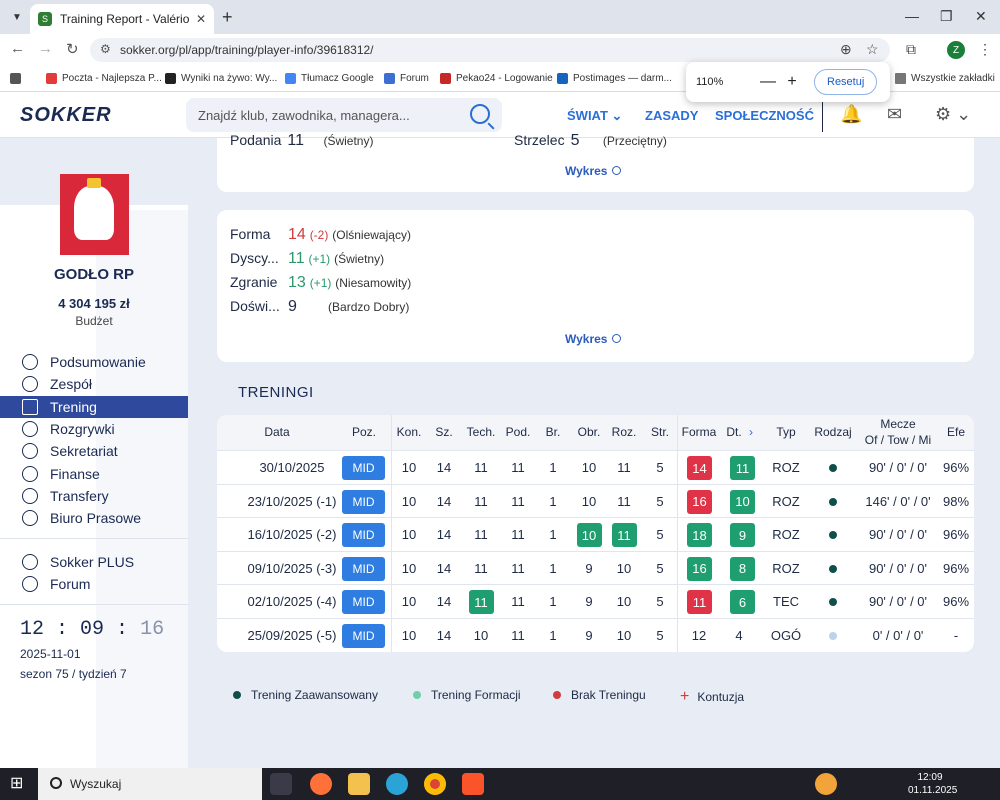  Describe the element at coordinates (594, 116) in the screenshot. I see `menu-swiat: ŚWIAT ⌄` at that location.